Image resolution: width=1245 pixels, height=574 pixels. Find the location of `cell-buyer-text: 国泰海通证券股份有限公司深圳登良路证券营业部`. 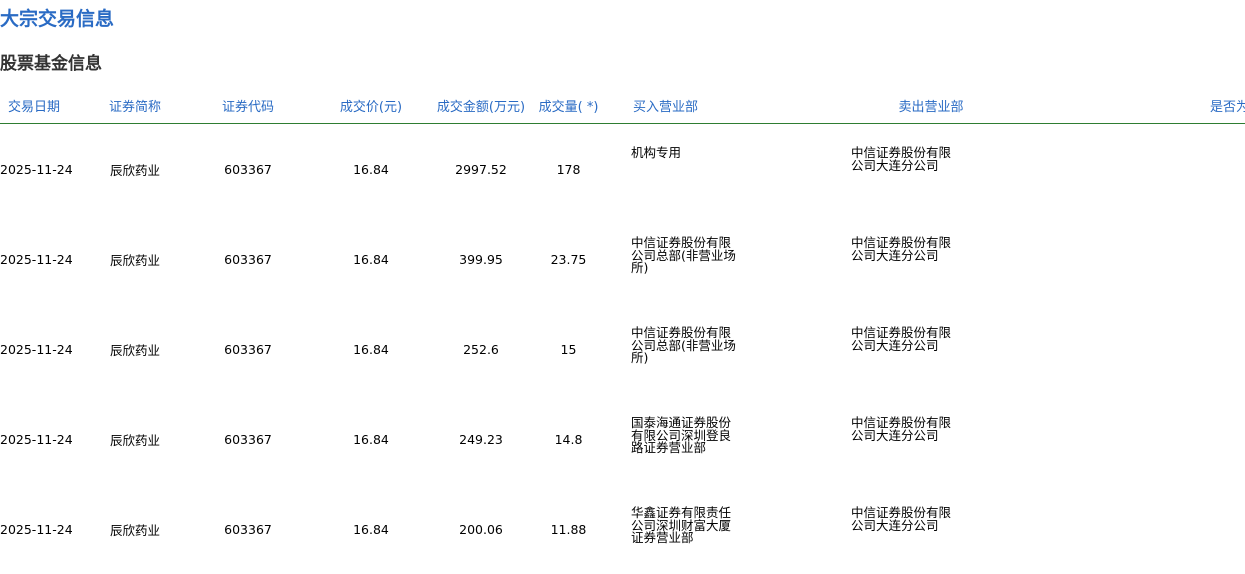

cell-buyer-text: 国泰海通证券股份有限公司深圳登良路证券营业部 is located at coordinates (681, 435).